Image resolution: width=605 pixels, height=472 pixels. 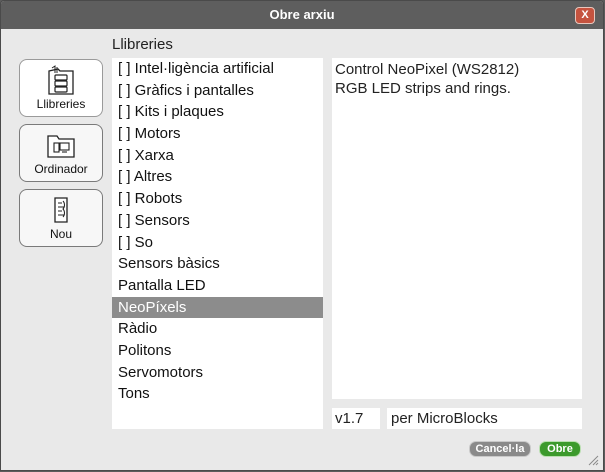 I want to click on list-item: Tons, so click(x=217, y=394).